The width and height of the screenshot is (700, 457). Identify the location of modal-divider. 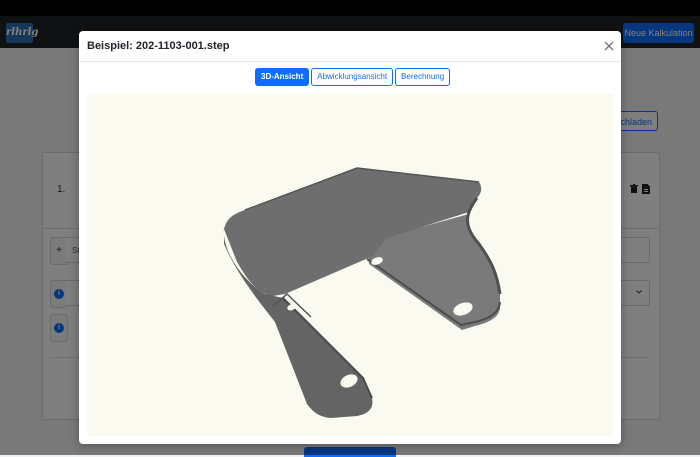
(350, 61).